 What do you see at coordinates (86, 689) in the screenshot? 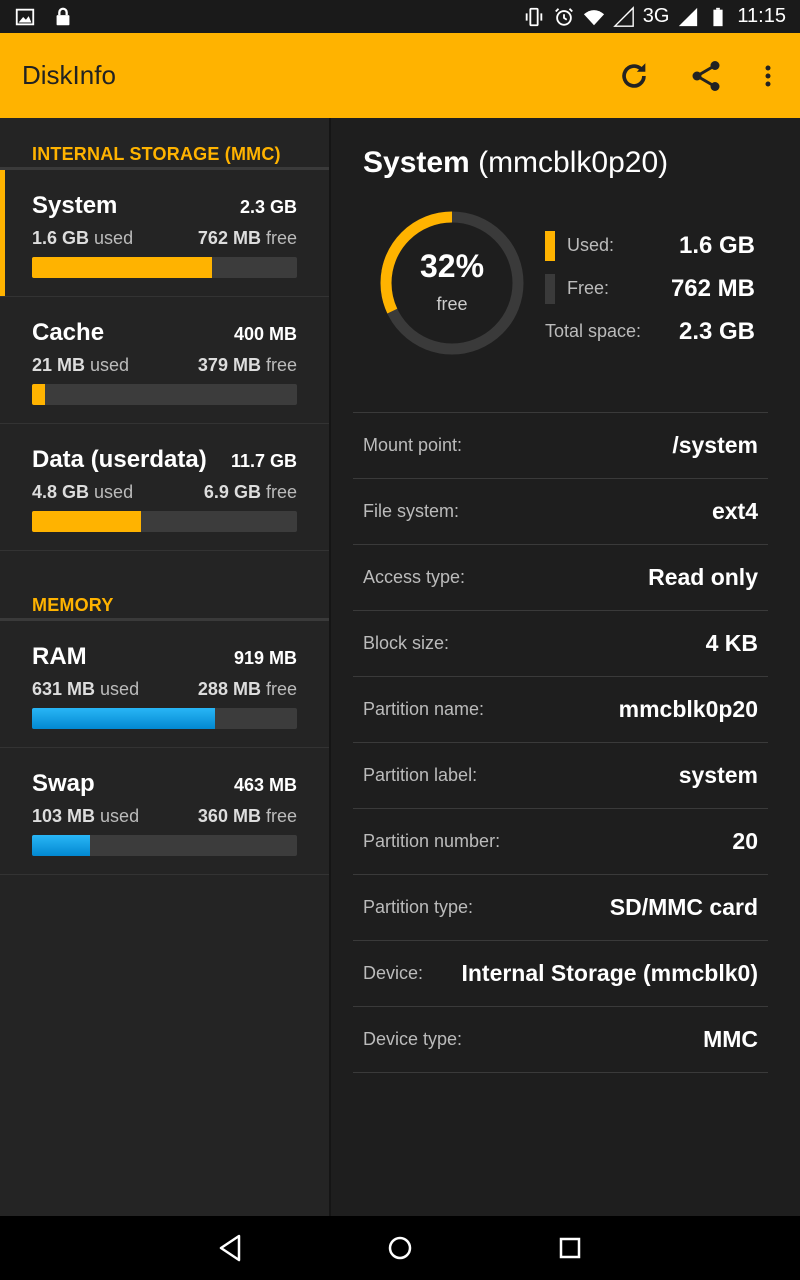
I see `item-used: 631 MB used` at bounding box center [86, 689].